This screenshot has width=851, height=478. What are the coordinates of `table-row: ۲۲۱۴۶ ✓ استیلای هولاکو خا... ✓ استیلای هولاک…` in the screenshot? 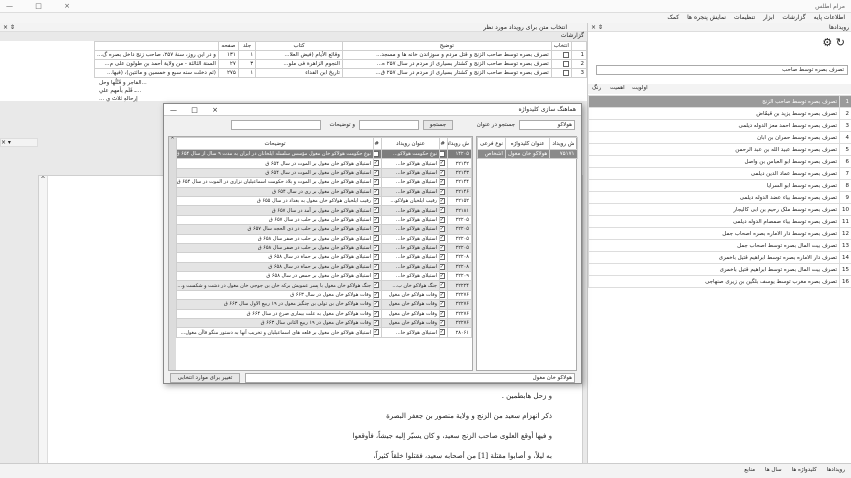 It's located at (324, 191).